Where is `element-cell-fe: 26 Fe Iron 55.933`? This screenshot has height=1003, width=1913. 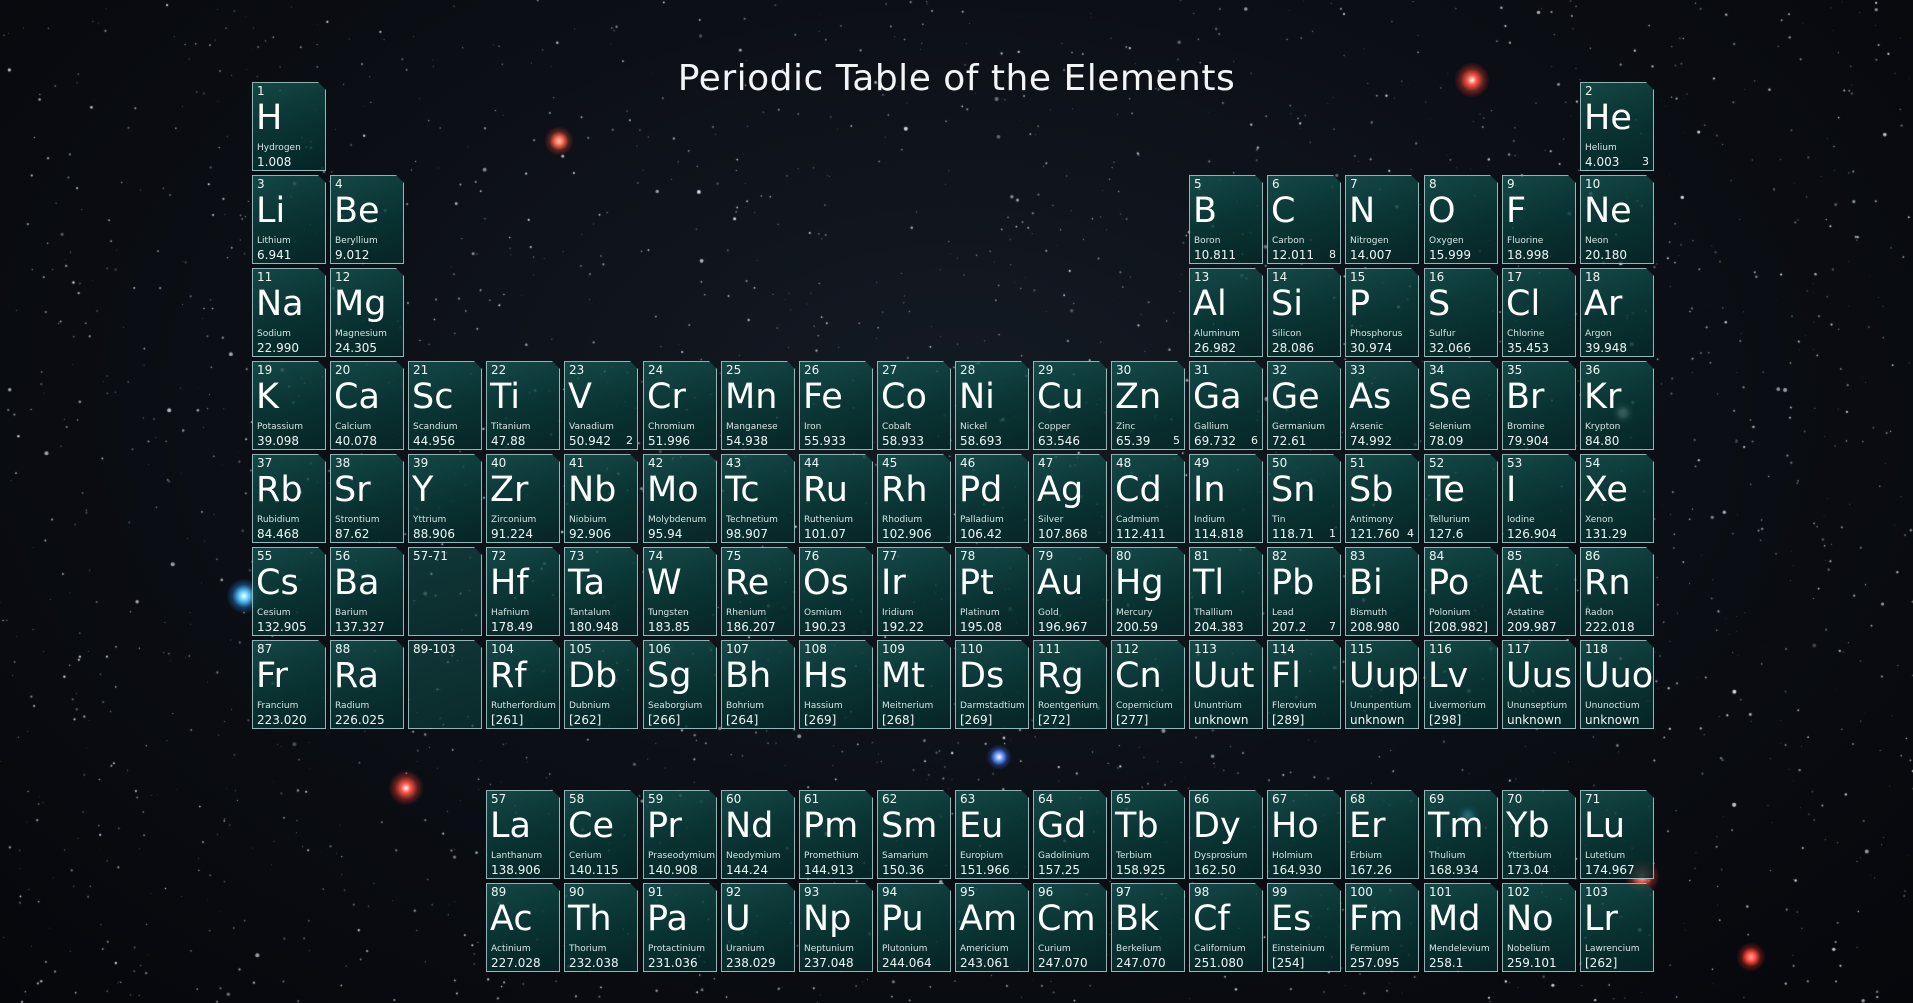 element-cell-fe: 26 Fe Iron 55.933 is located at coordinates (836, 405).